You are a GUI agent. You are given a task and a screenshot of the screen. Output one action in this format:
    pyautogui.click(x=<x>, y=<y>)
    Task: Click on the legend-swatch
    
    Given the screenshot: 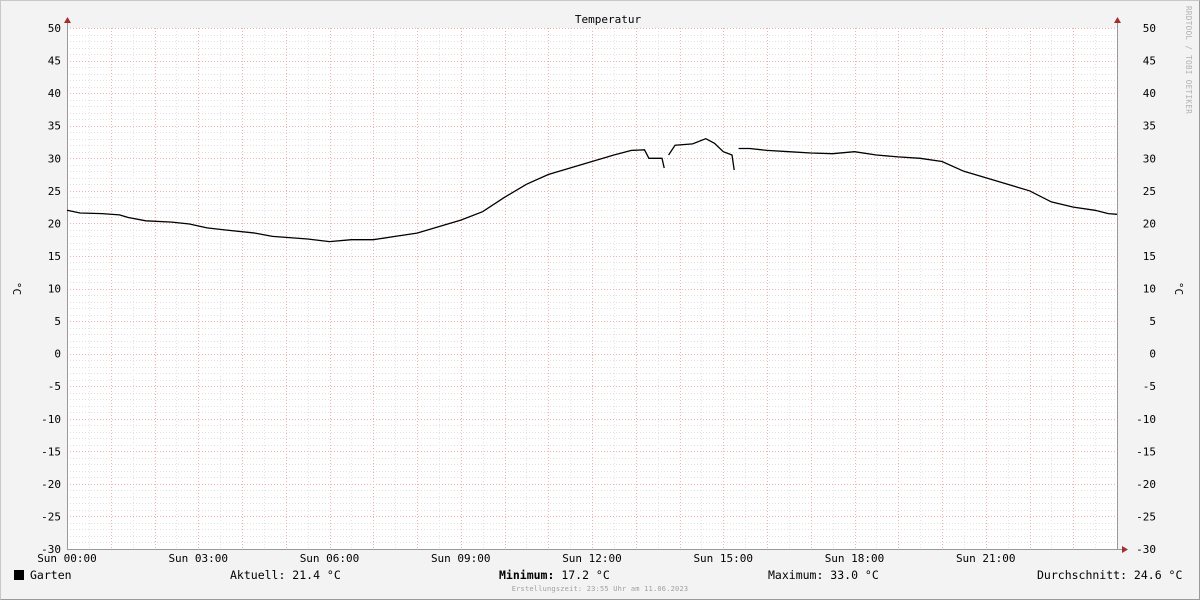 What is the action you would take?
    pyautogui.click(x=19, y=575)
    